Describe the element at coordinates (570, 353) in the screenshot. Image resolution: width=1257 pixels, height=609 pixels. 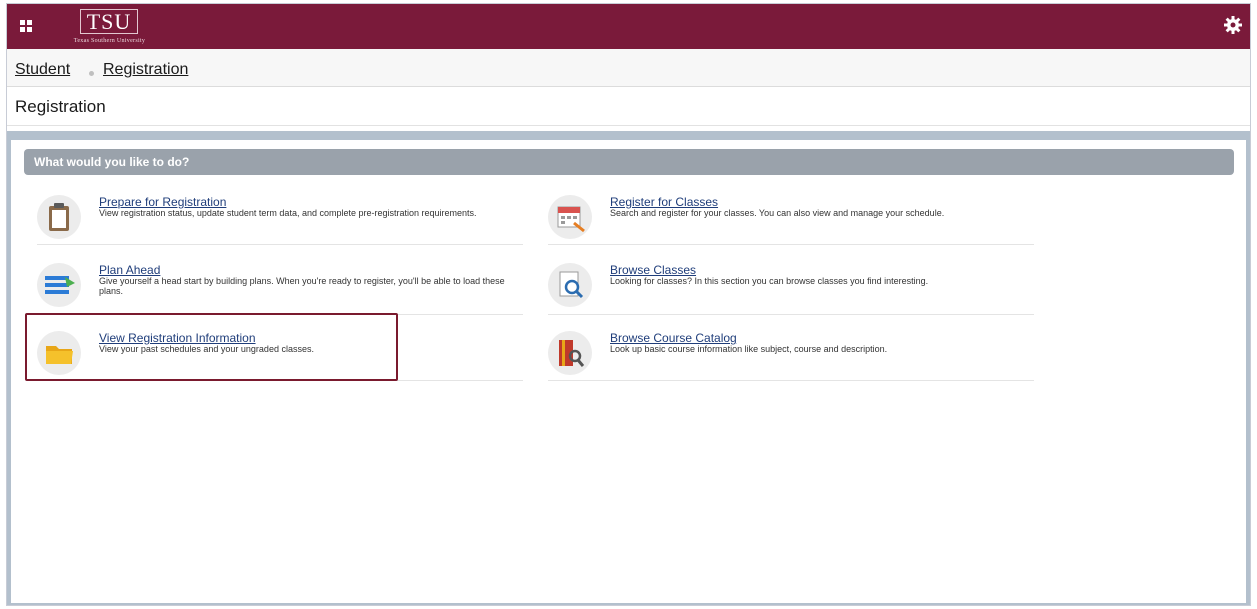
I see `catalog-icon` at that location.